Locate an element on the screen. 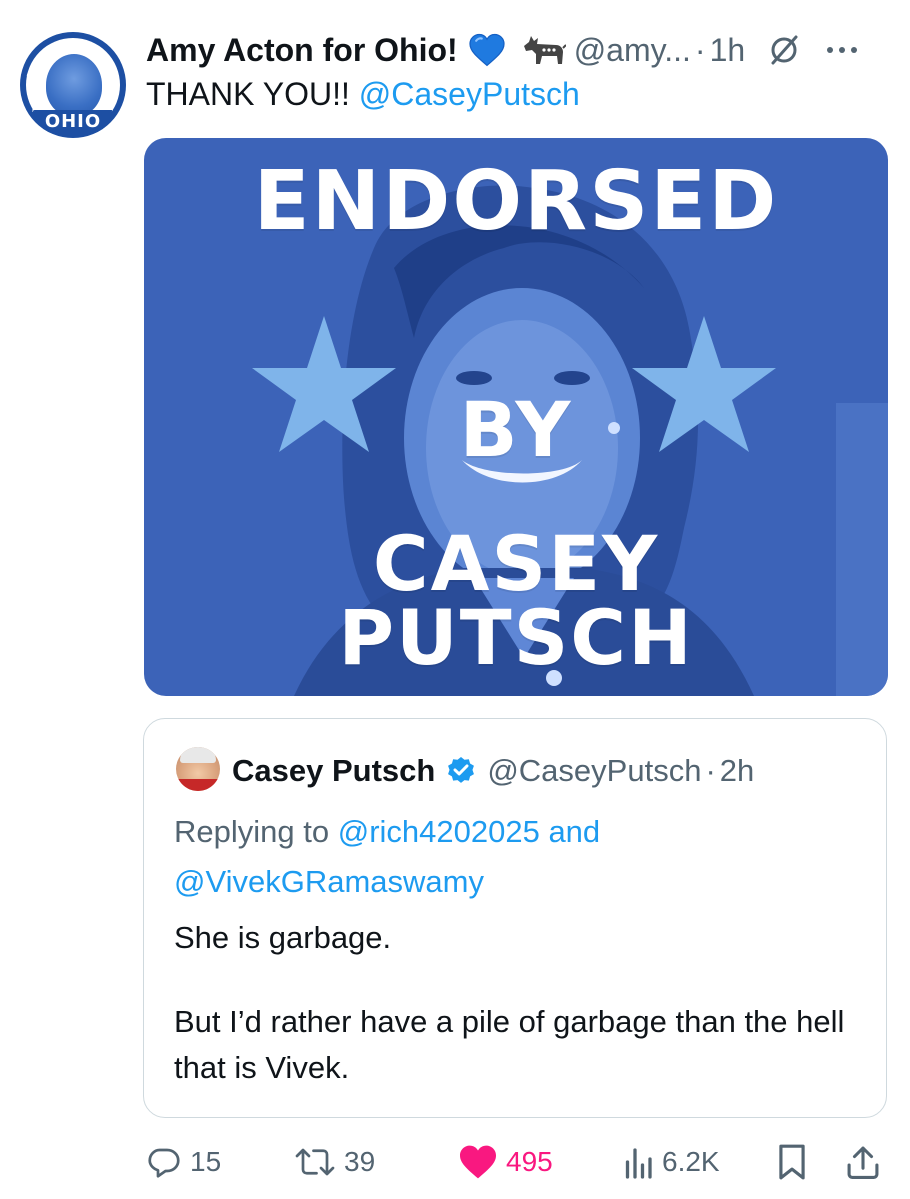  quoted-header: Casey Putsch @CaseyPutsch · 2h is located at coordinates (493, 771).